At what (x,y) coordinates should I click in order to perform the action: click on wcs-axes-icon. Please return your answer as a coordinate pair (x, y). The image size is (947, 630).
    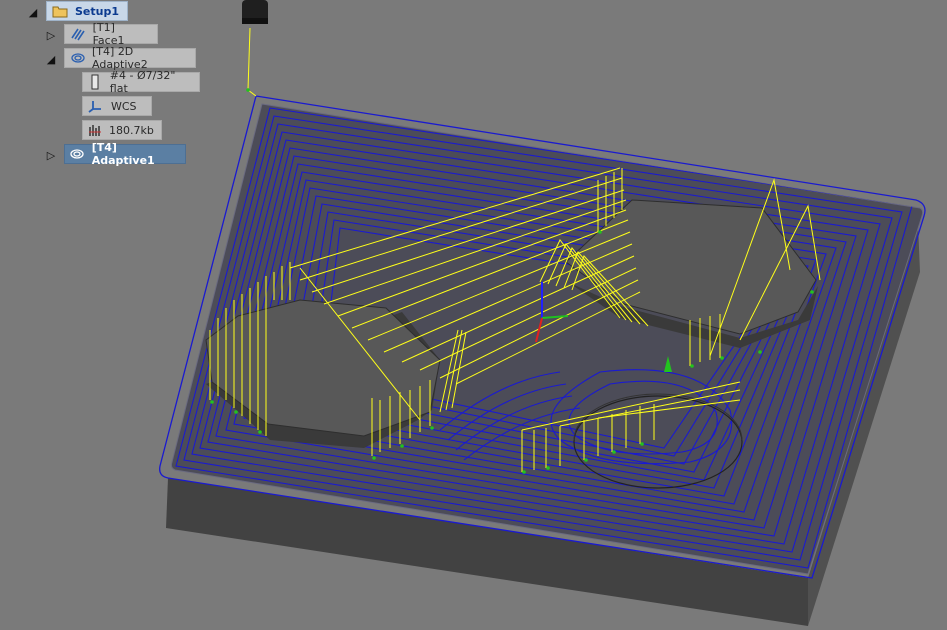
    Looking at the image, I should click on (96, 106).